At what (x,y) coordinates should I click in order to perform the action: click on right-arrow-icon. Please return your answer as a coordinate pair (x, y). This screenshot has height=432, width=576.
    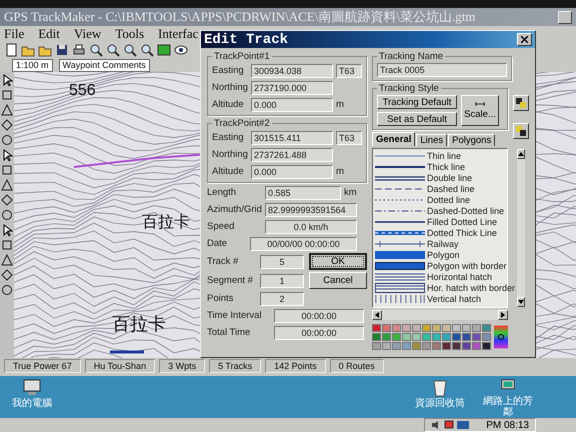
    Looking at the image, I should click on (503, 315).